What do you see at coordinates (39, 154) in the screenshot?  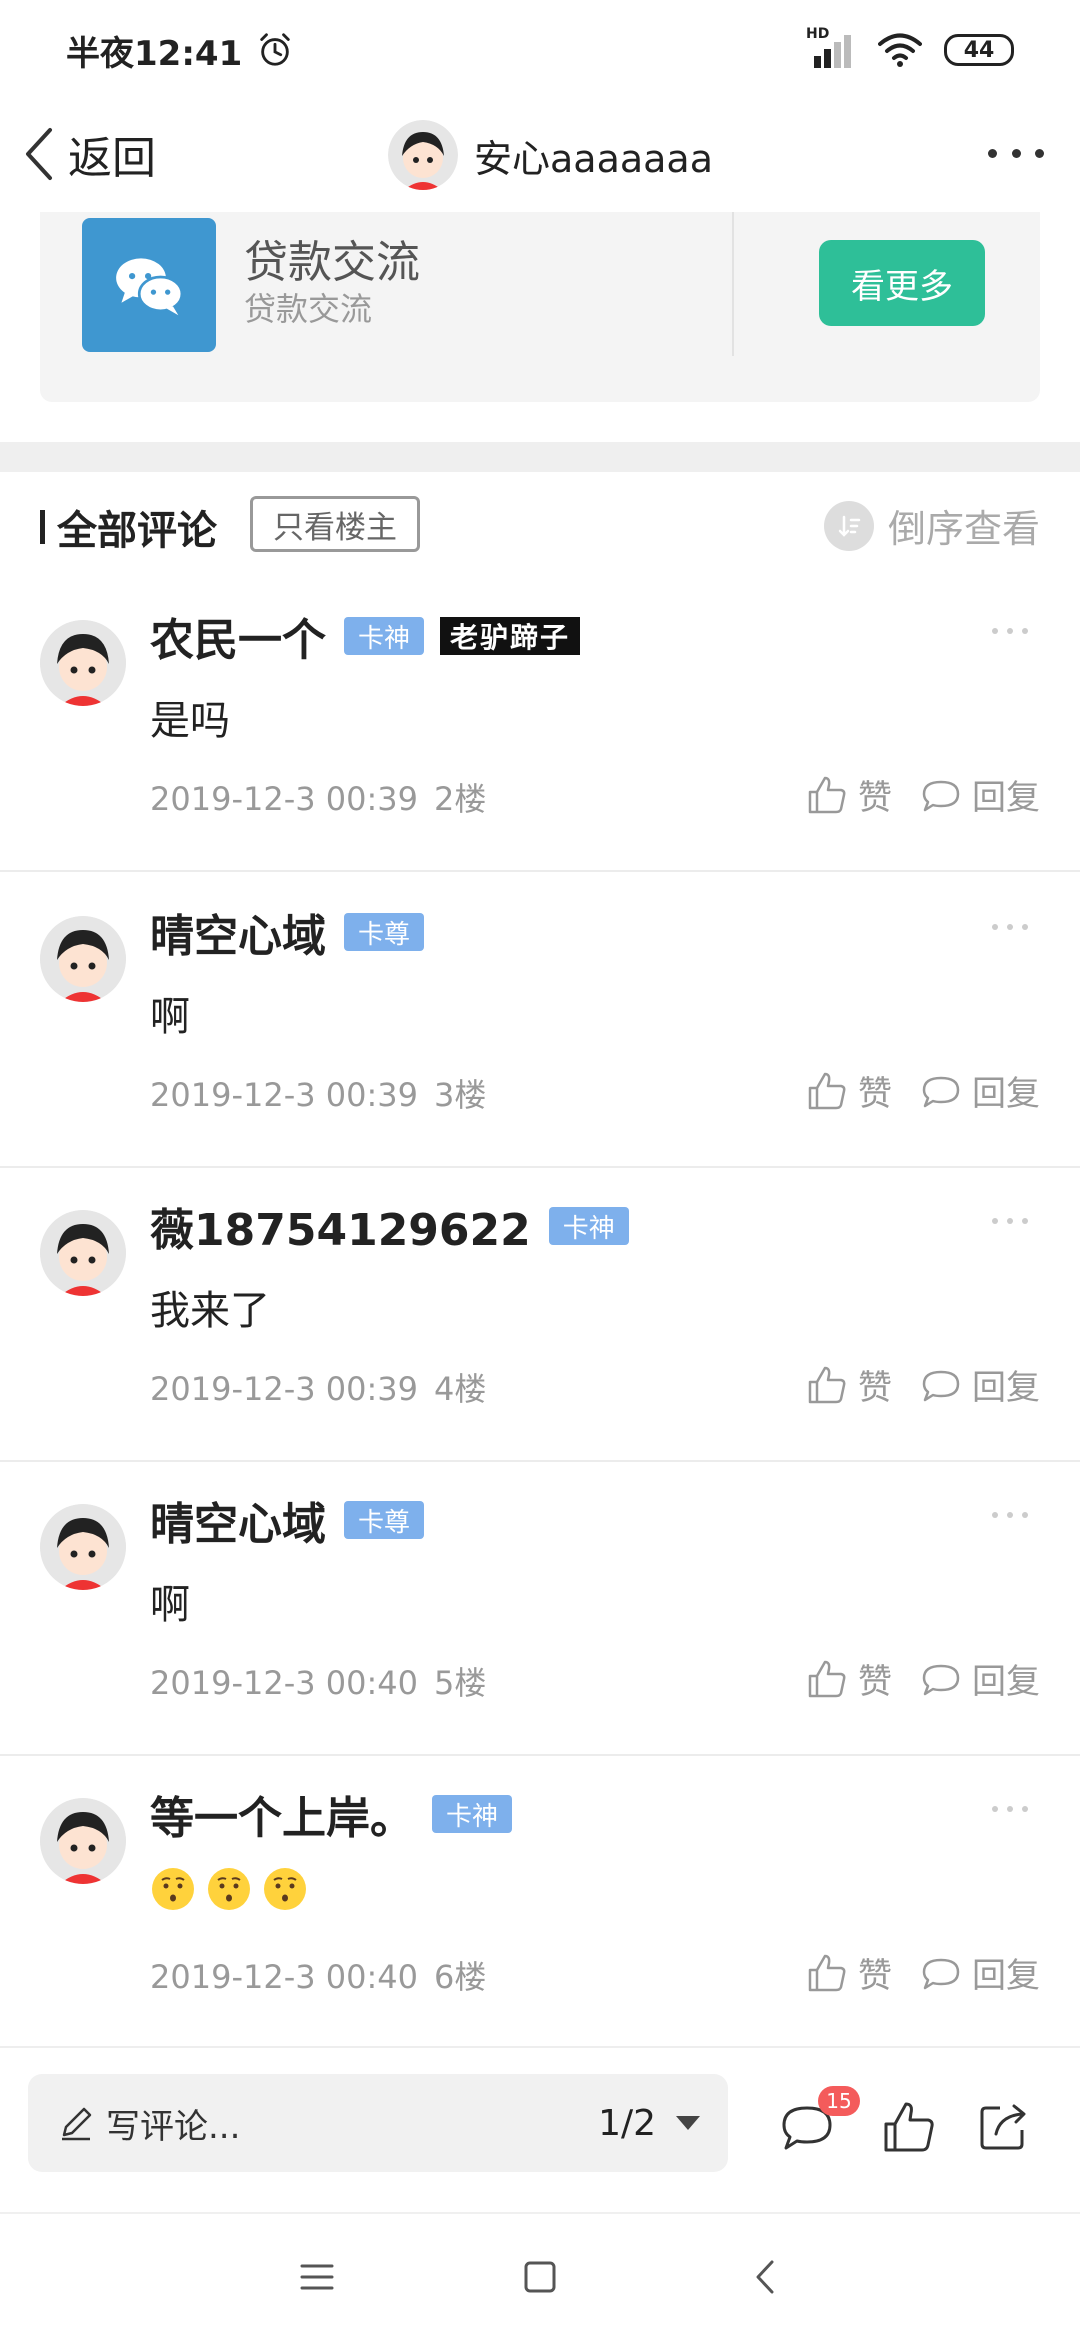 I see `chevron-left-icon` at bounding box center [39, 154].